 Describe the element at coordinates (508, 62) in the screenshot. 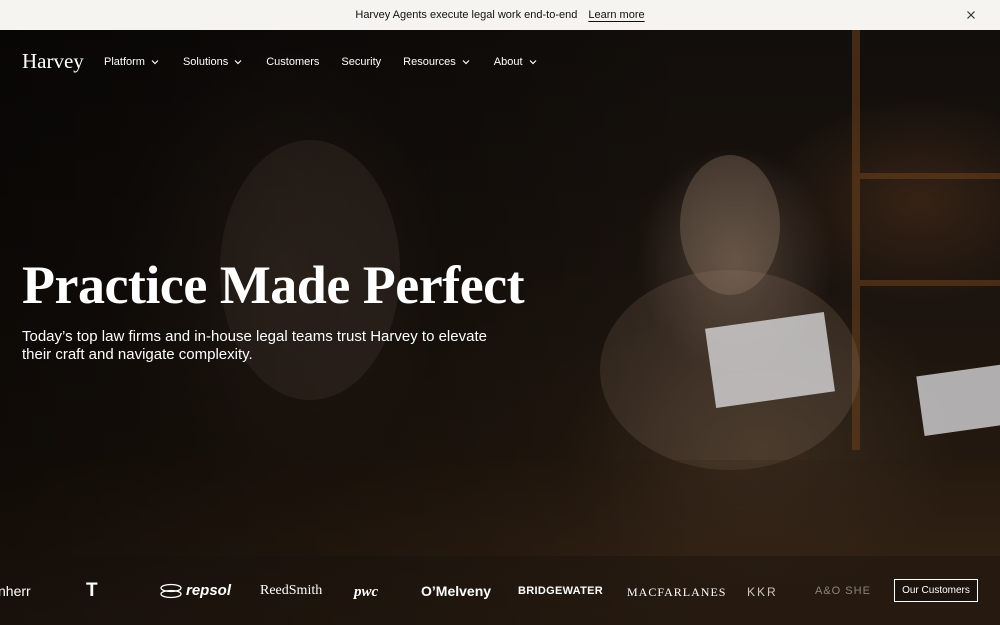

I see `nav-item-label: About` at that location.